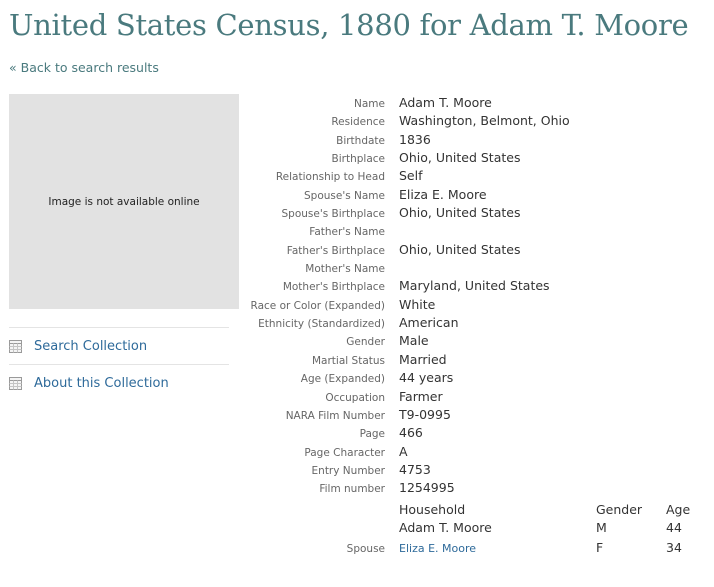 The image size is (714, 587). I want to click on field-value: White, so click(417, 304).